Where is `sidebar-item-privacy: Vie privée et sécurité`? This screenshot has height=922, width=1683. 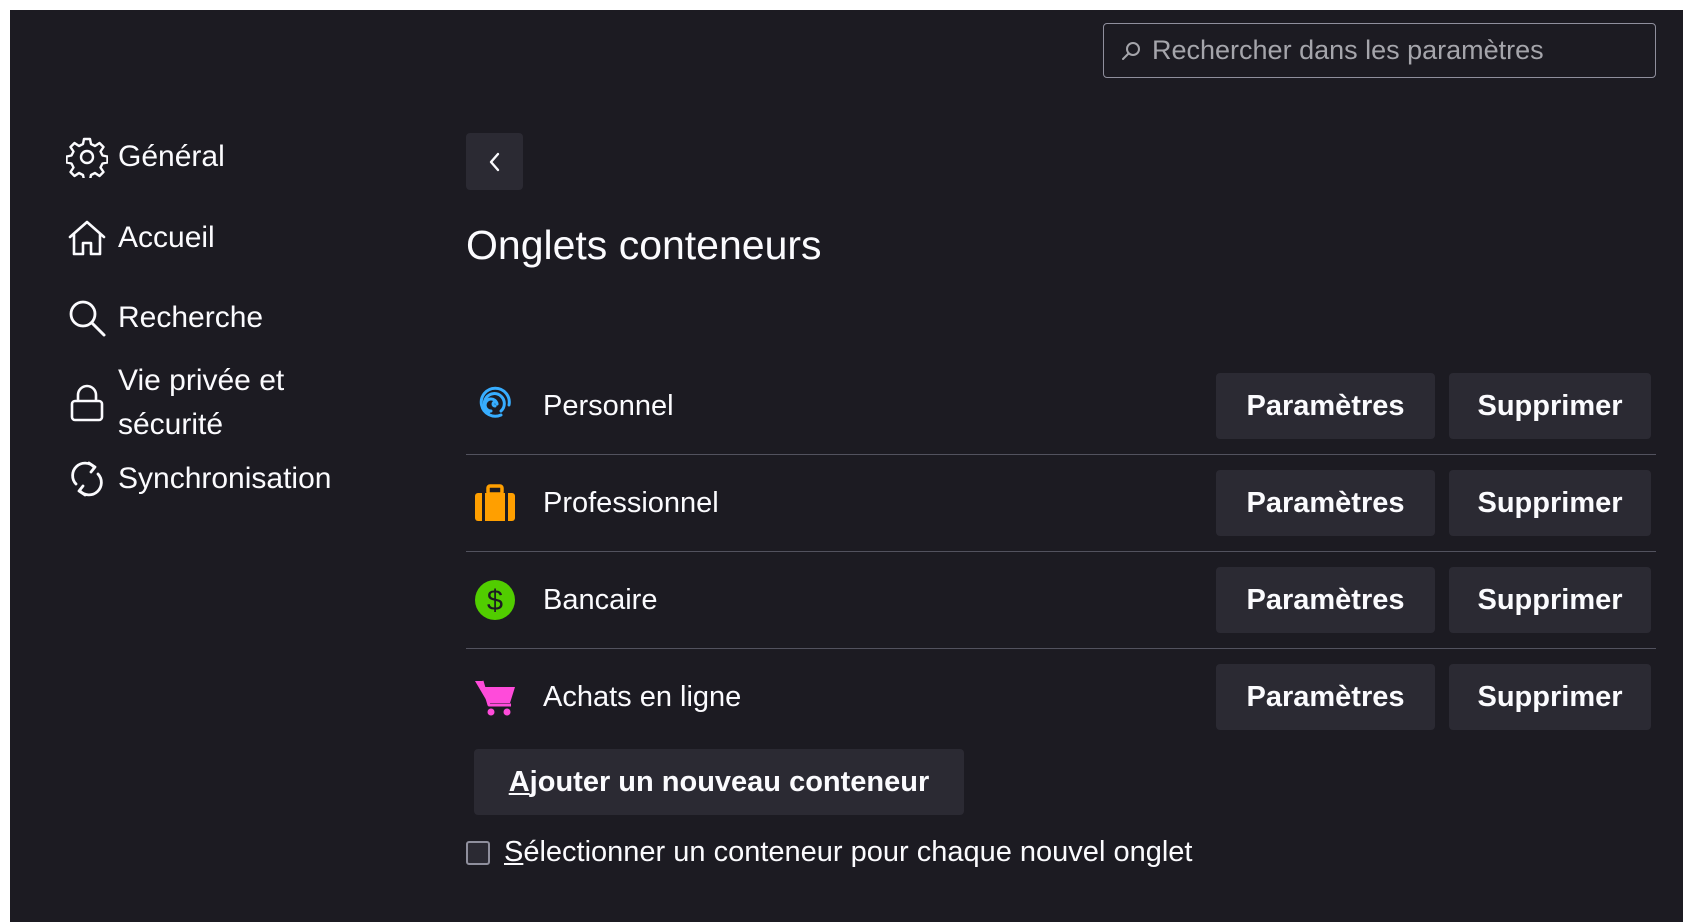
sidebar-item-privacy: Vie privée et sécurité is located at coordinates (230, 403).